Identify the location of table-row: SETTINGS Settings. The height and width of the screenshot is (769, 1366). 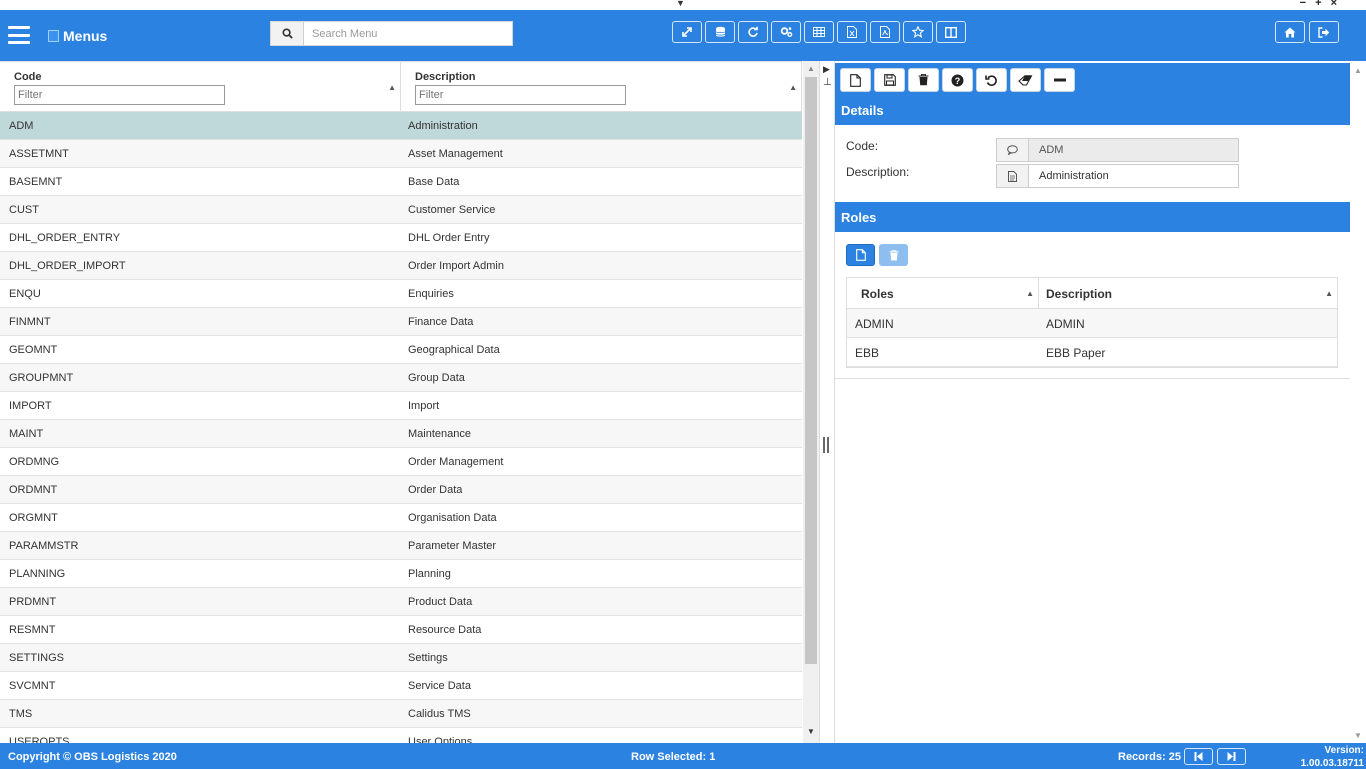
(401, 658).